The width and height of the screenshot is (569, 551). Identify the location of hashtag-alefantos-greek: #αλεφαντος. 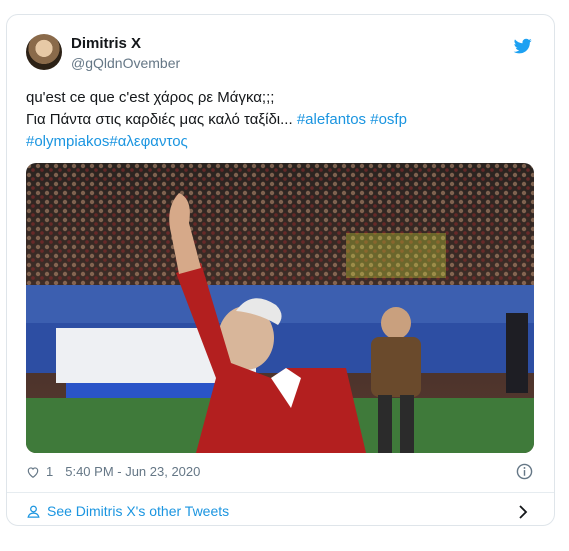
(148, 141).